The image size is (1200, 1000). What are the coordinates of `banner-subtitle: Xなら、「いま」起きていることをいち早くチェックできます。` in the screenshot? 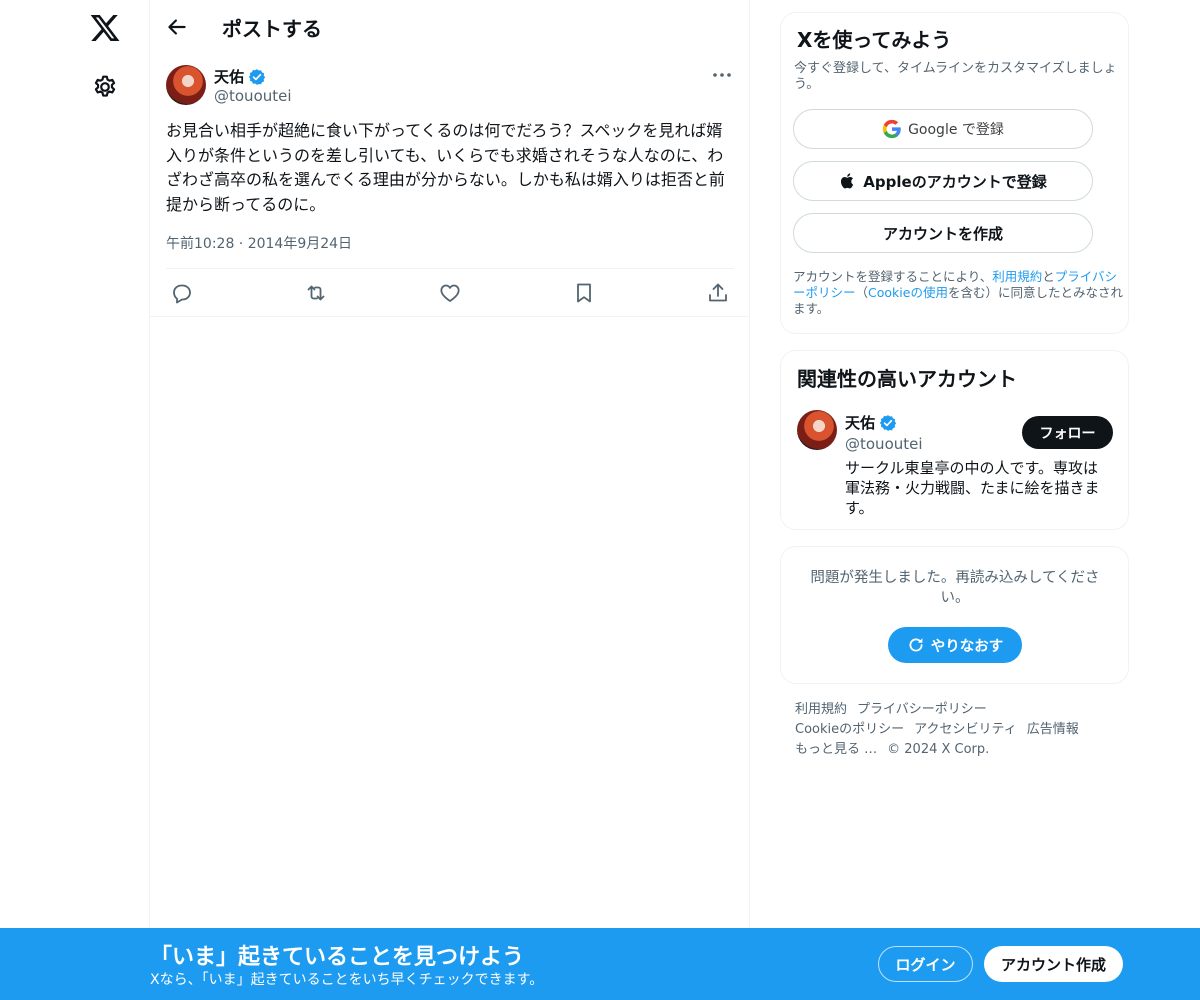 It's located at (347, 980).